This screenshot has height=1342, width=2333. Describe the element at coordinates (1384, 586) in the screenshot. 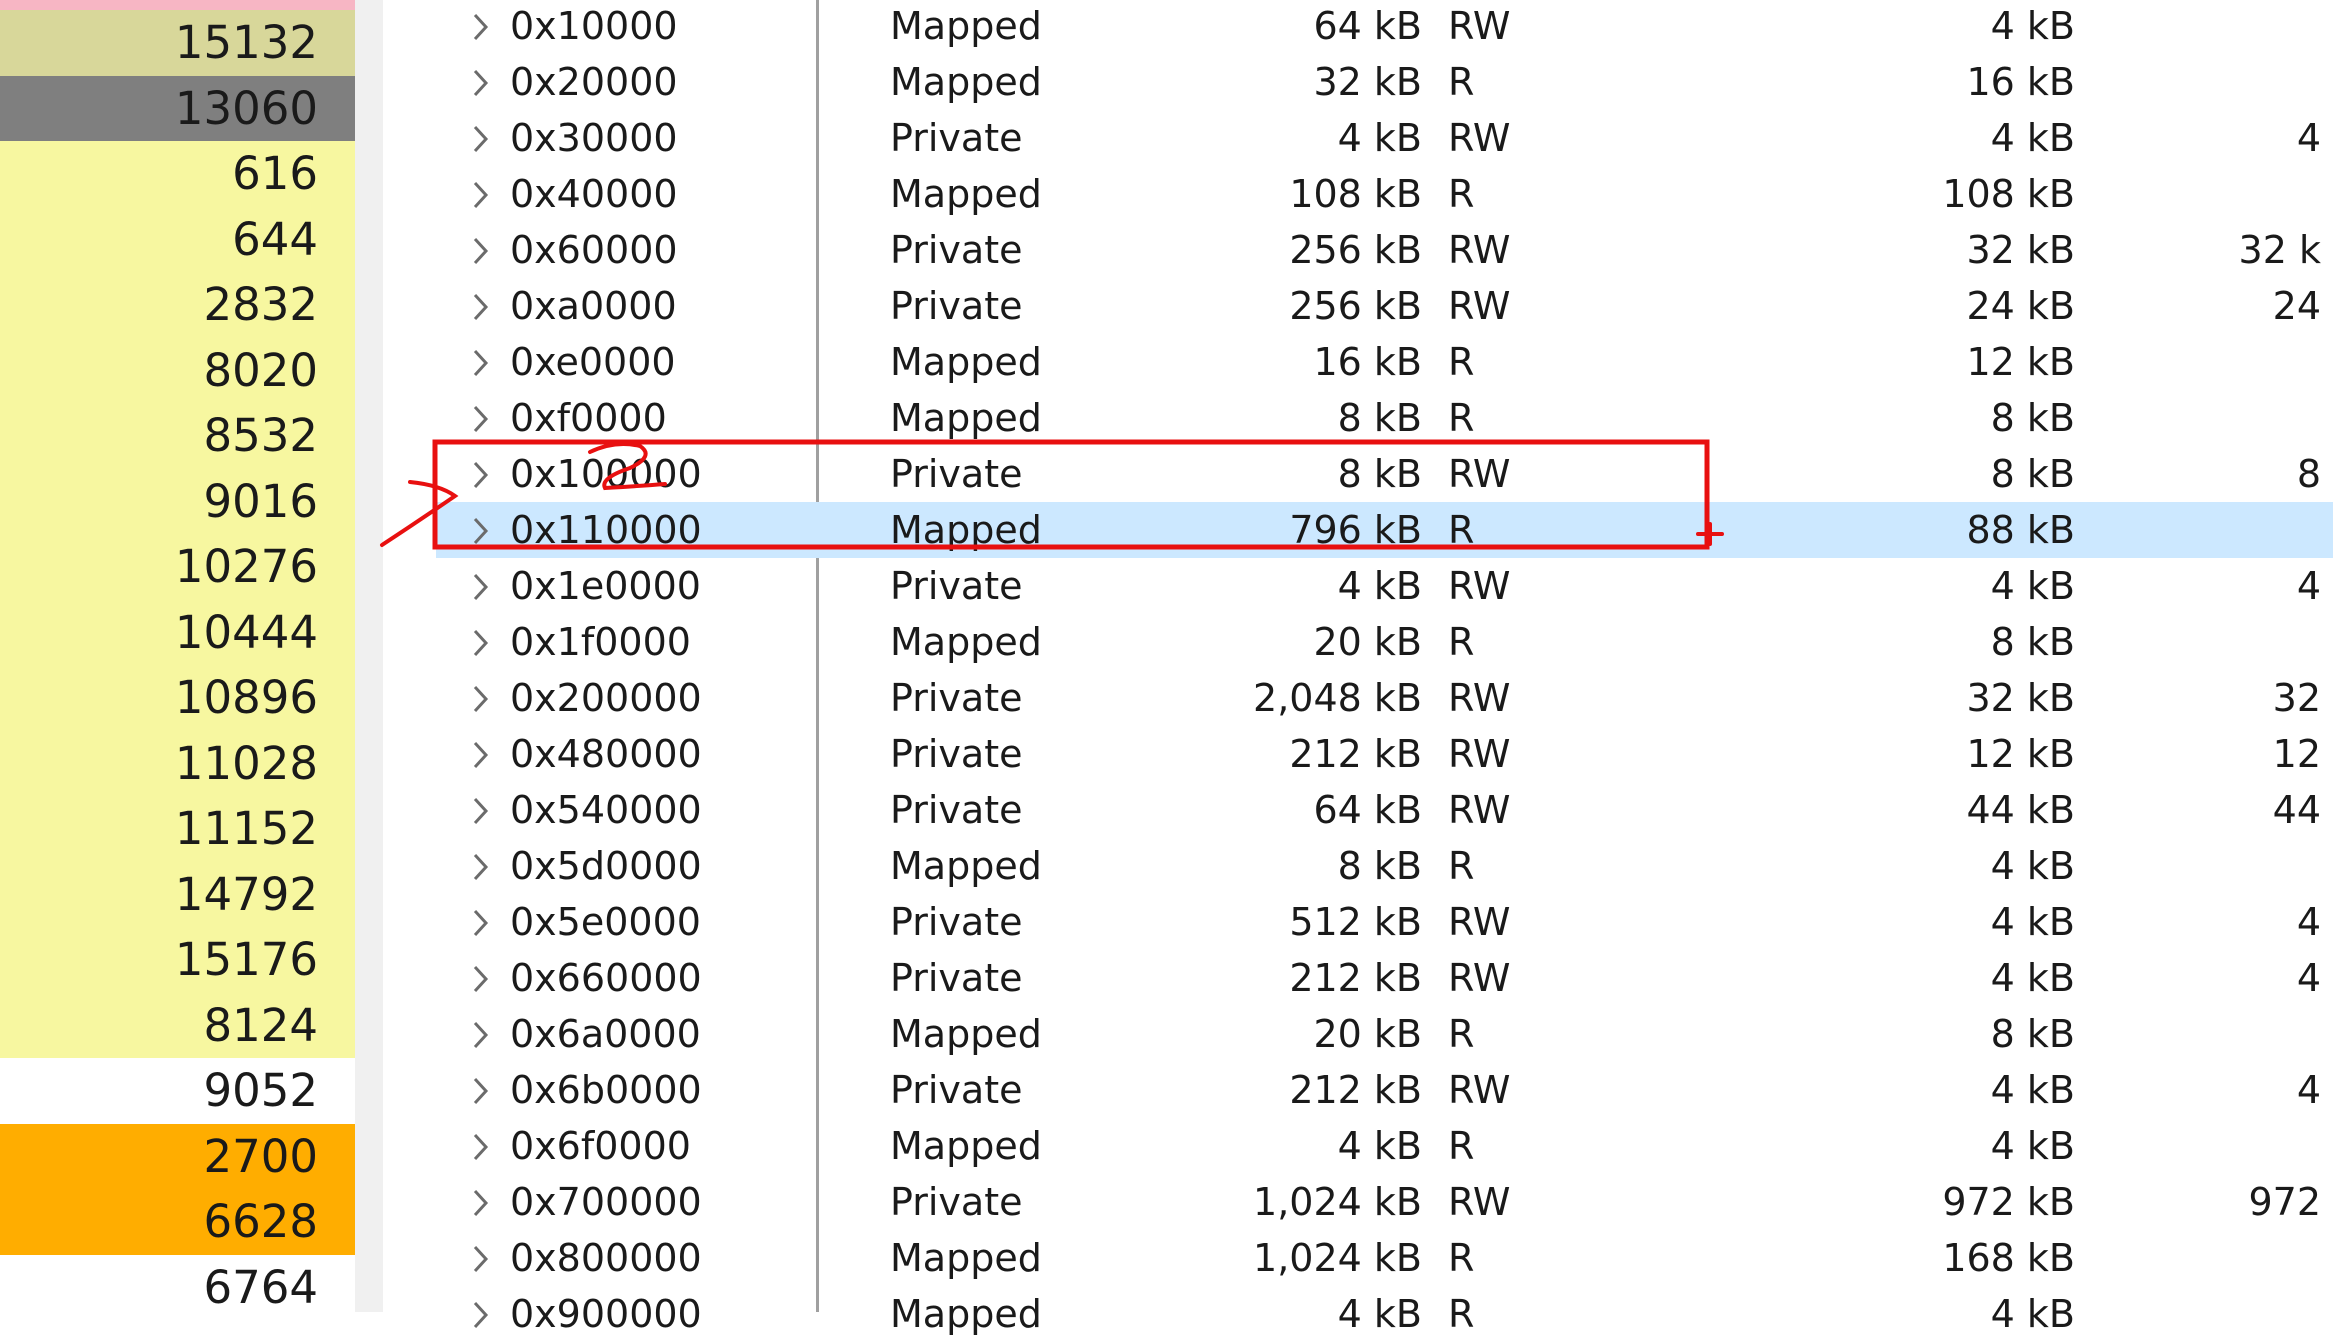

I see `table-row: 0x1e0000 Private 4 kB RW 4 kB 4` at that location.